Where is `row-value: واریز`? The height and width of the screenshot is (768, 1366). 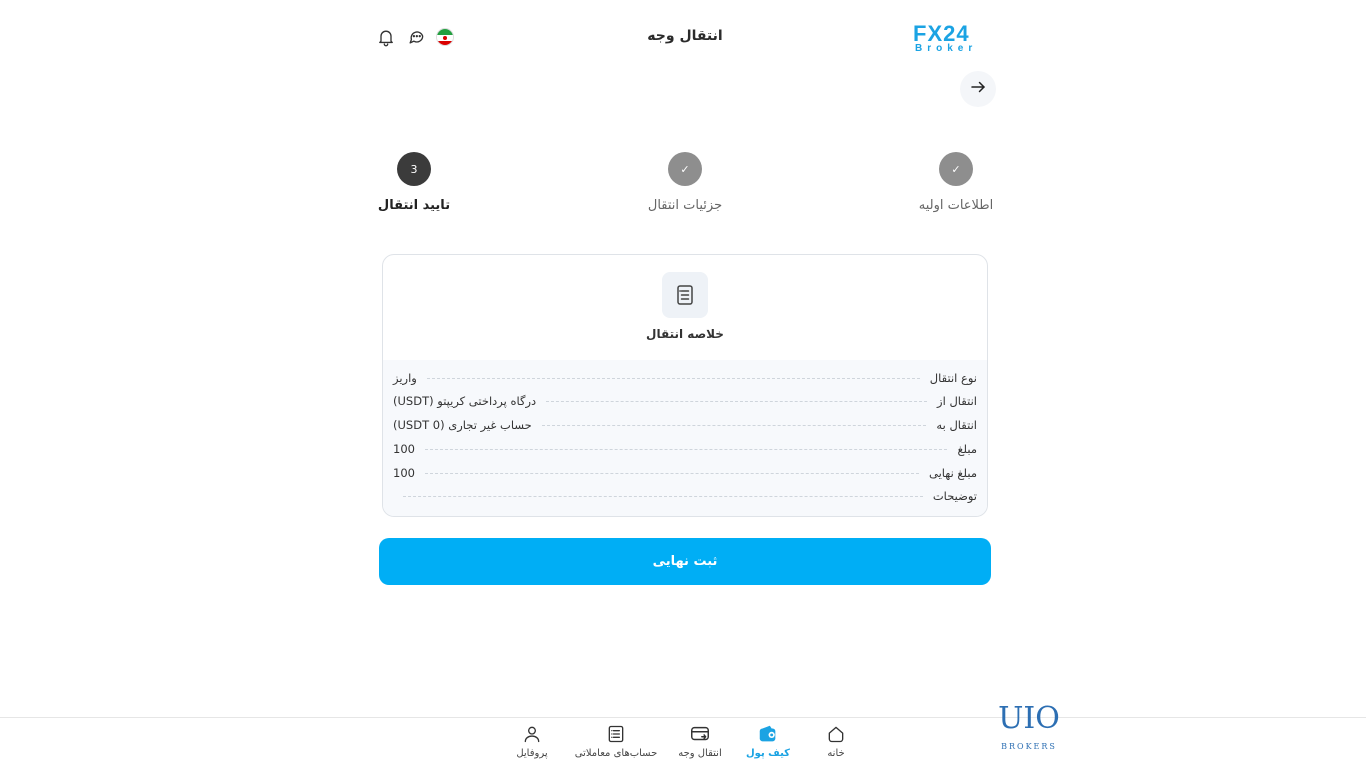
row-value: واریز is located at coordinates (405, 378).